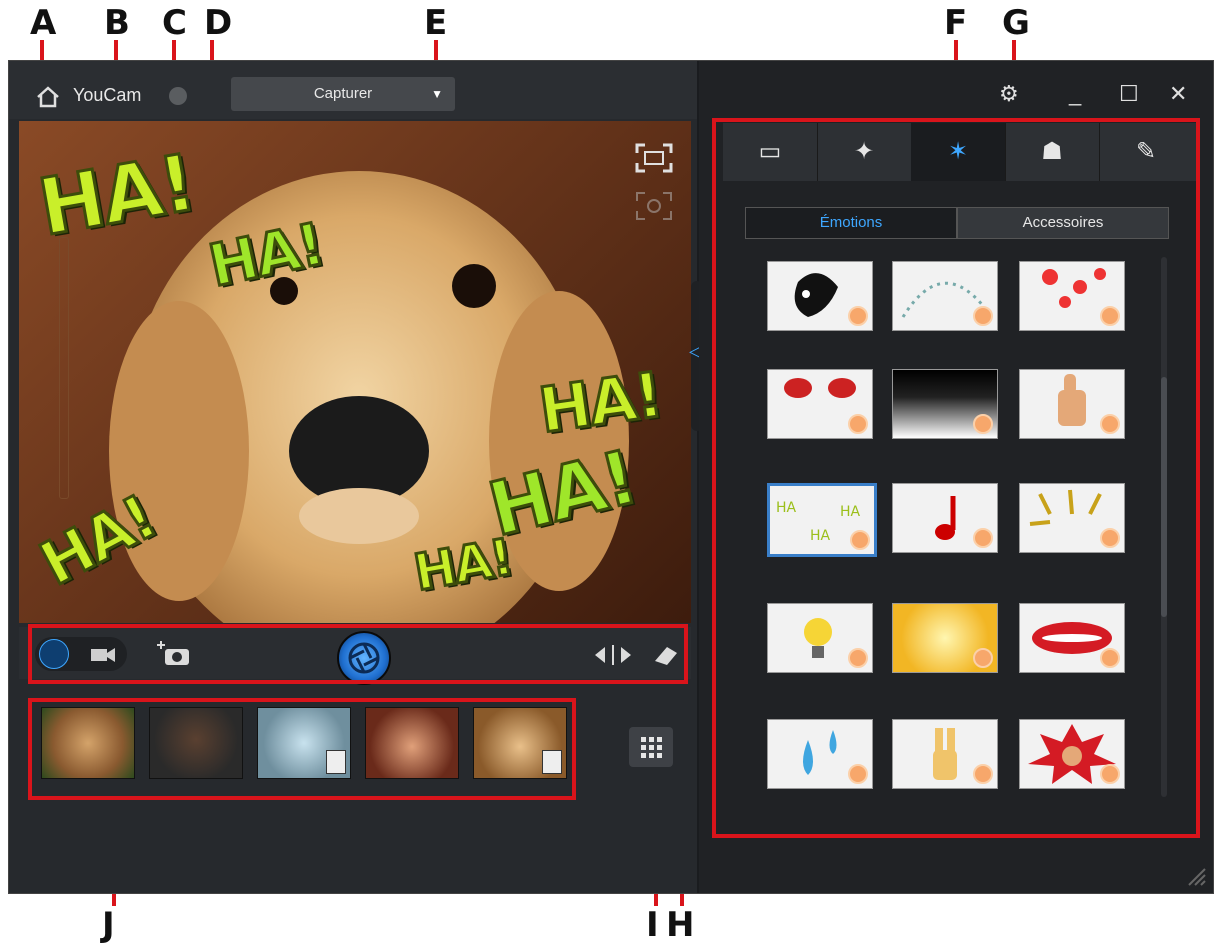  I want to click on app-name: YouCam, so click(107, 95).